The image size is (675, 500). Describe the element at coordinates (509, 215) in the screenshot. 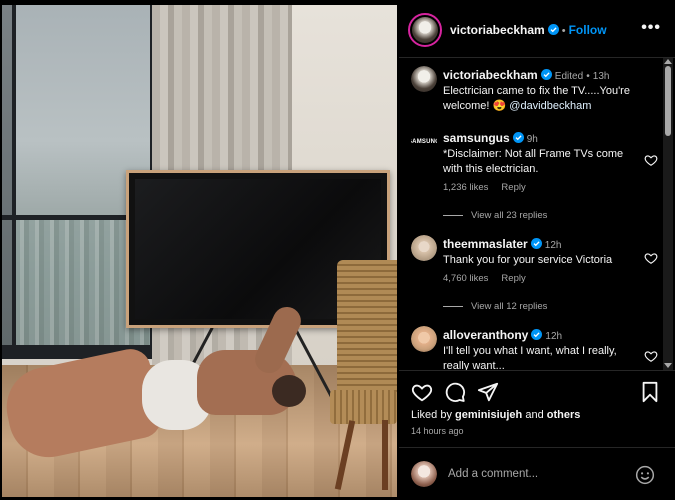

I see `view-replies-label: View all 23 replies` at that location.